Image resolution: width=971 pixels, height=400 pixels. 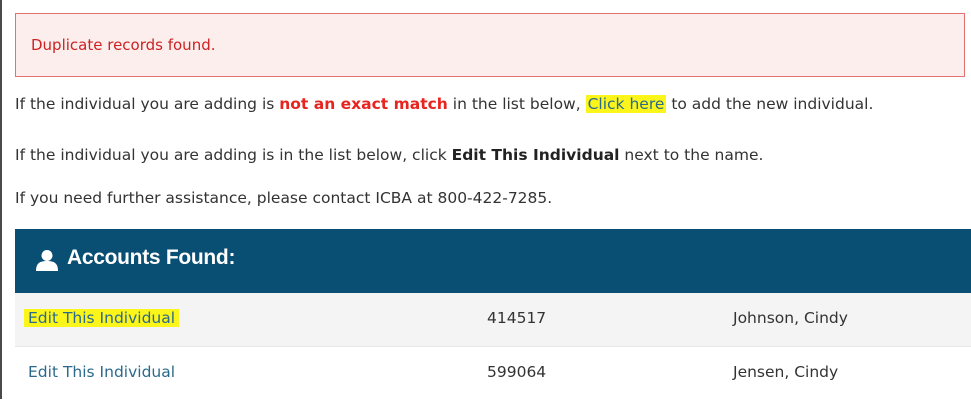 What do you see at coordinates (790, 318) in the screenshot?
I see `account-name: Johnson, Cindy` at bounding box center [790, 318].